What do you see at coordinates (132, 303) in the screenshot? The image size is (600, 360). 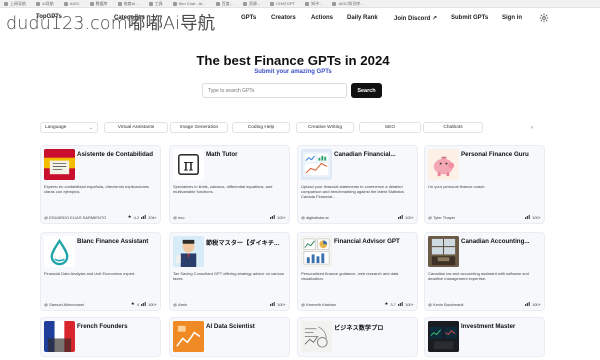 I see `star-icon: ★` at bounding box center [132, 303].